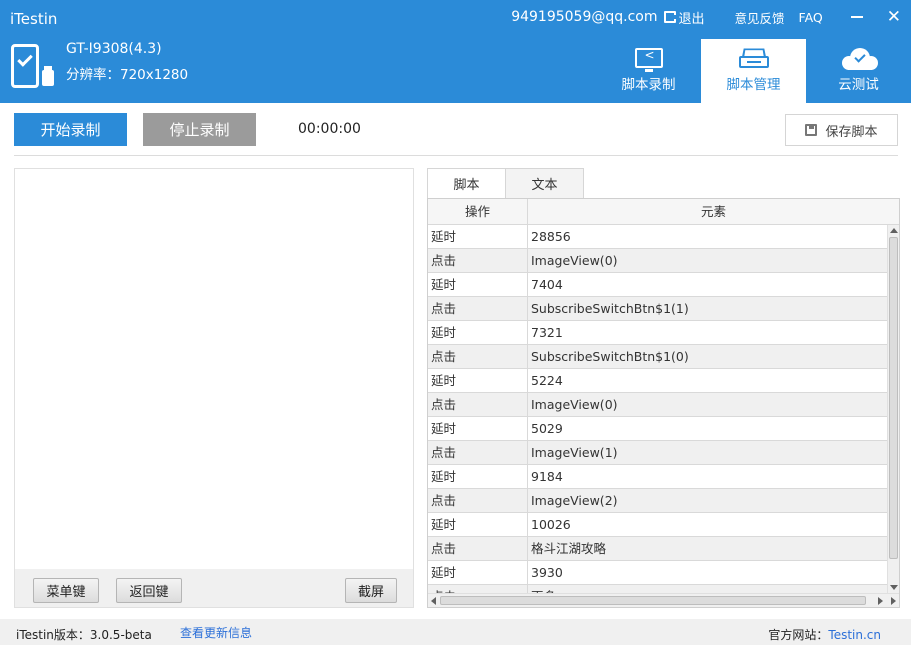 This screenshot has height=645, width=911. What do you see at coordinates (574, 452) in the screenshot?
I see `cell-element: ImageView(1)` at bounding box center [574, 452].